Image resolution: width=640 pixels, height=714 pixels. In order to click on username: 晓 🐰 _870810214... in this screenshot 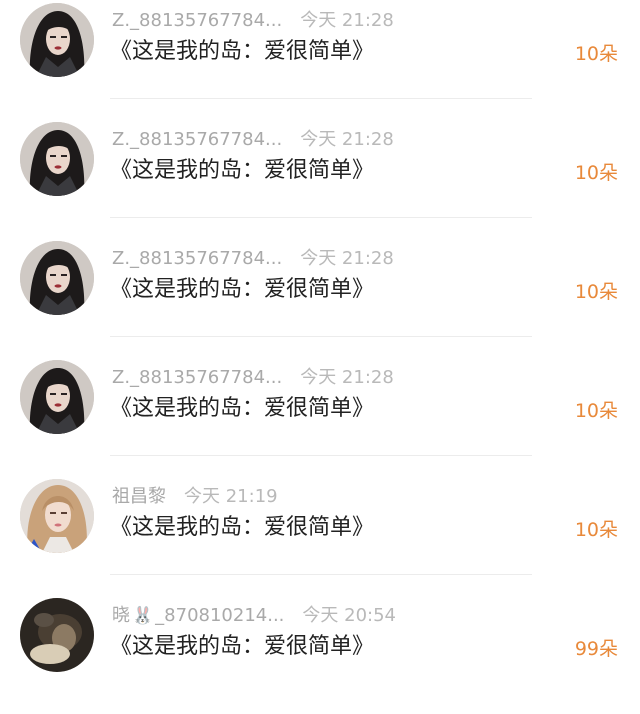, I will do `click(198, 616)`.